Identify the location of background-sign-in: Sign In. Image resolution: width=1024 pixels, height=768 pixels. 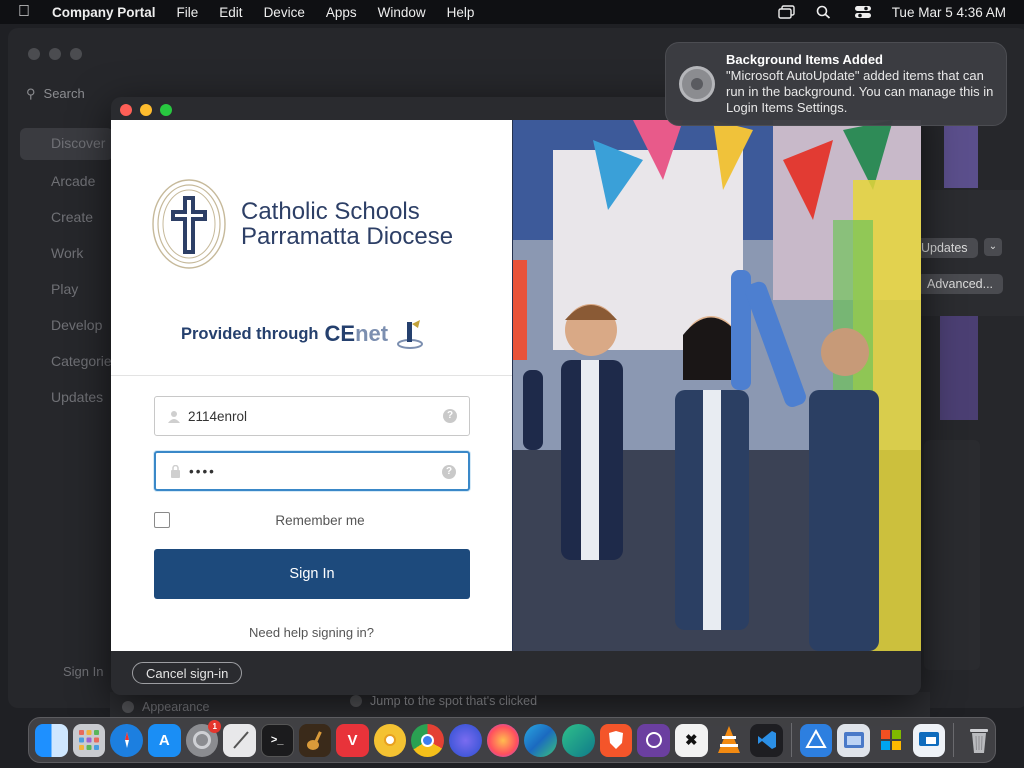
(83, 671).